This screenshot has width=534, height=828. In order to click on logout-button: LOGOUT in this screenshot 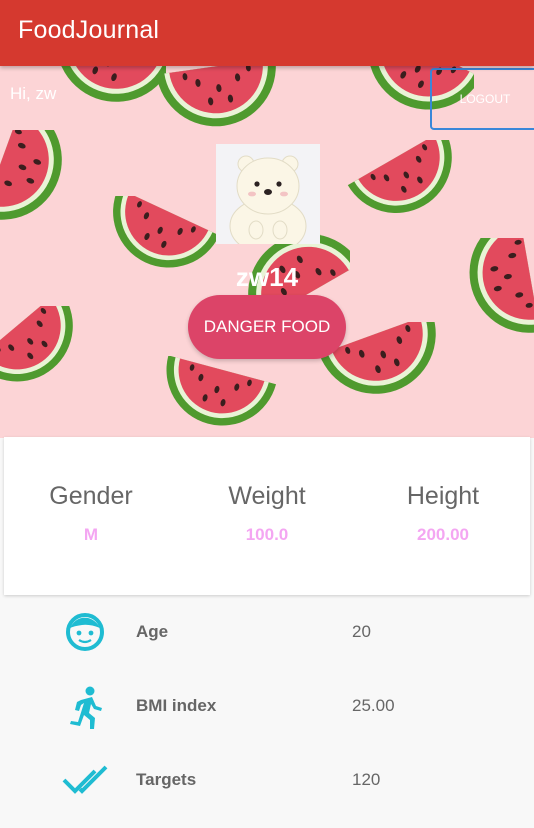, I will do `click(482, 99)`.